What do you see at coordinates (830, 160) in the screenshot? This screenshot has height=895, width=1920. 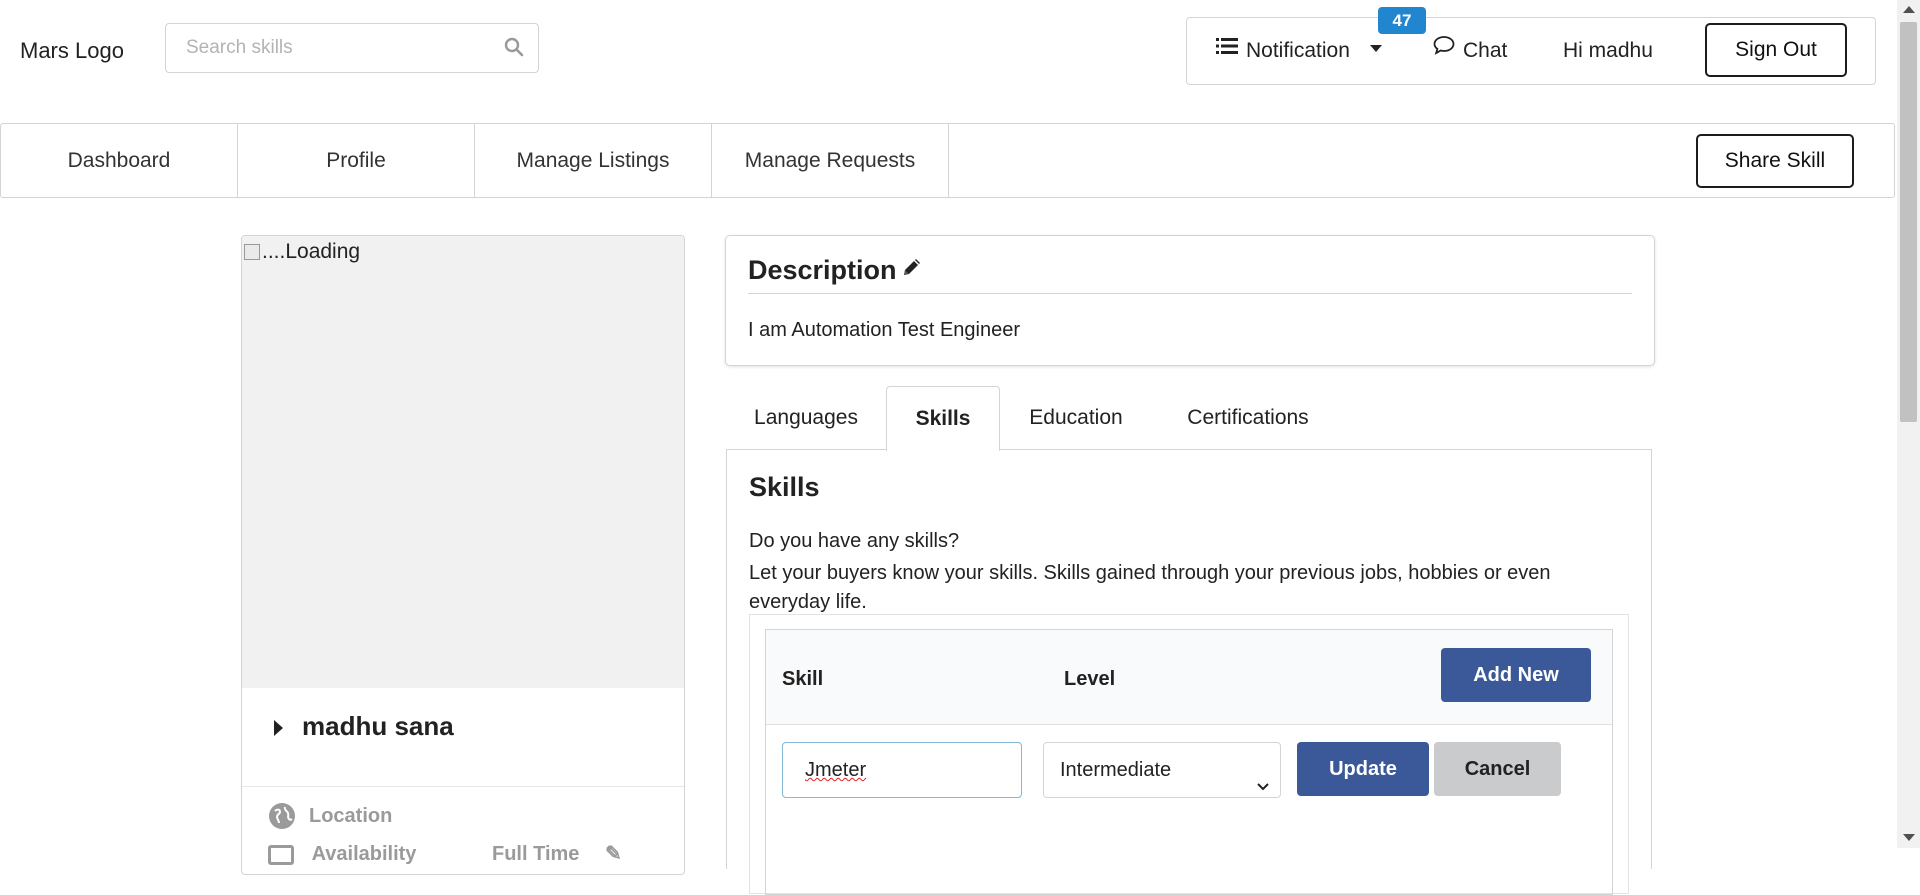 I see `nav-manage-requests: Manage Requests` at bounding box center [830, 160].